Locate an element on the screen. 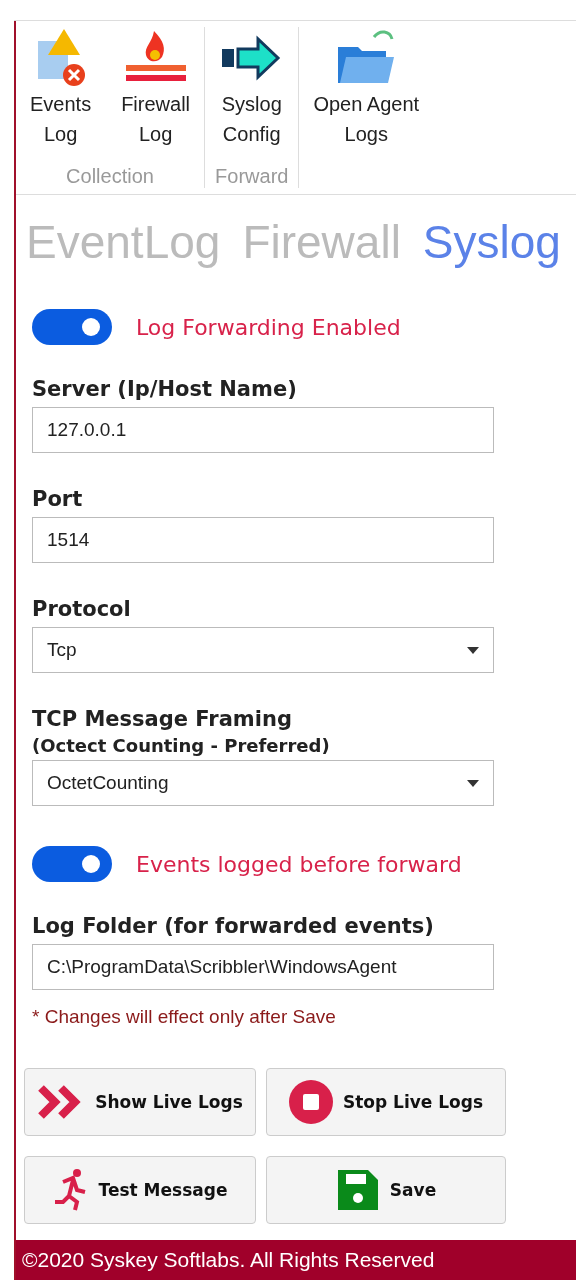  ribbon-button: Open Agent Logs is located at coordinates (366, 107).